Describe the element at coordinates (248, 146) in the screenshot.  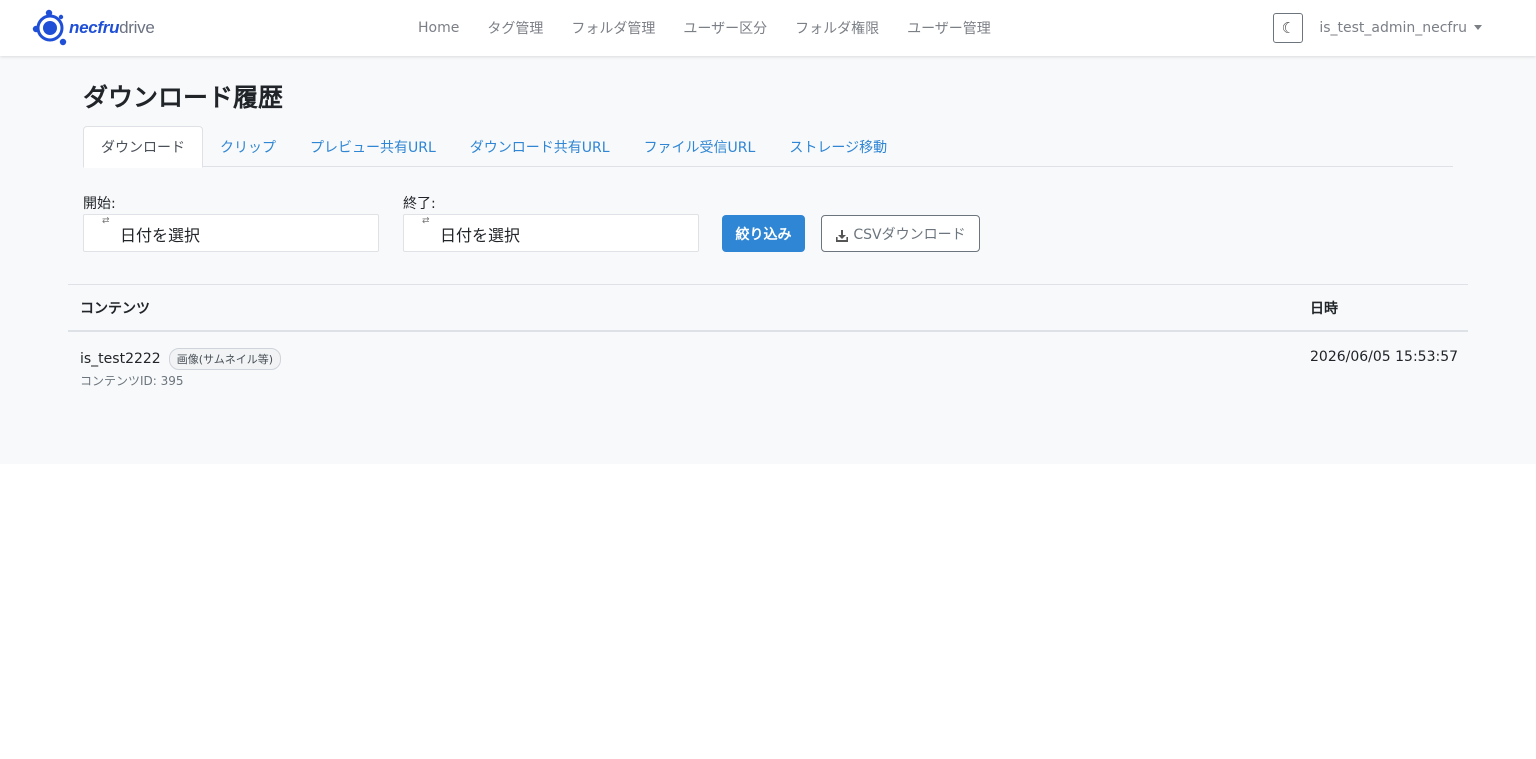
I see `tab-clip: クリップ` at that location.